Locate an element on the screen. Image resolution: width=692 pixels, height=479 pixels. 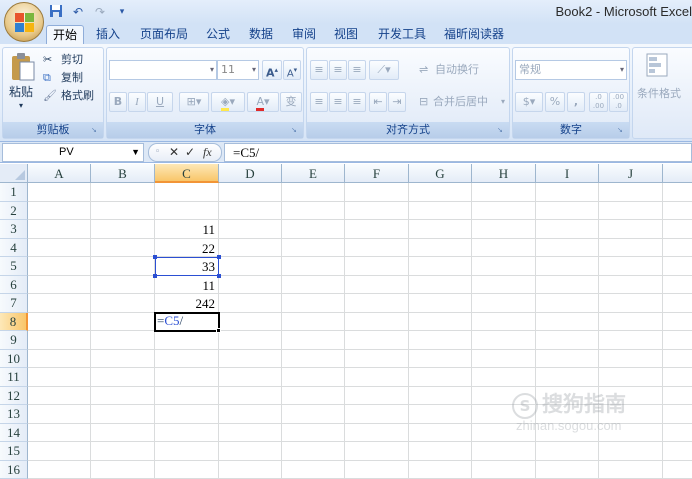
tab-formulas: 公式 is located at coordinates (218, 34).